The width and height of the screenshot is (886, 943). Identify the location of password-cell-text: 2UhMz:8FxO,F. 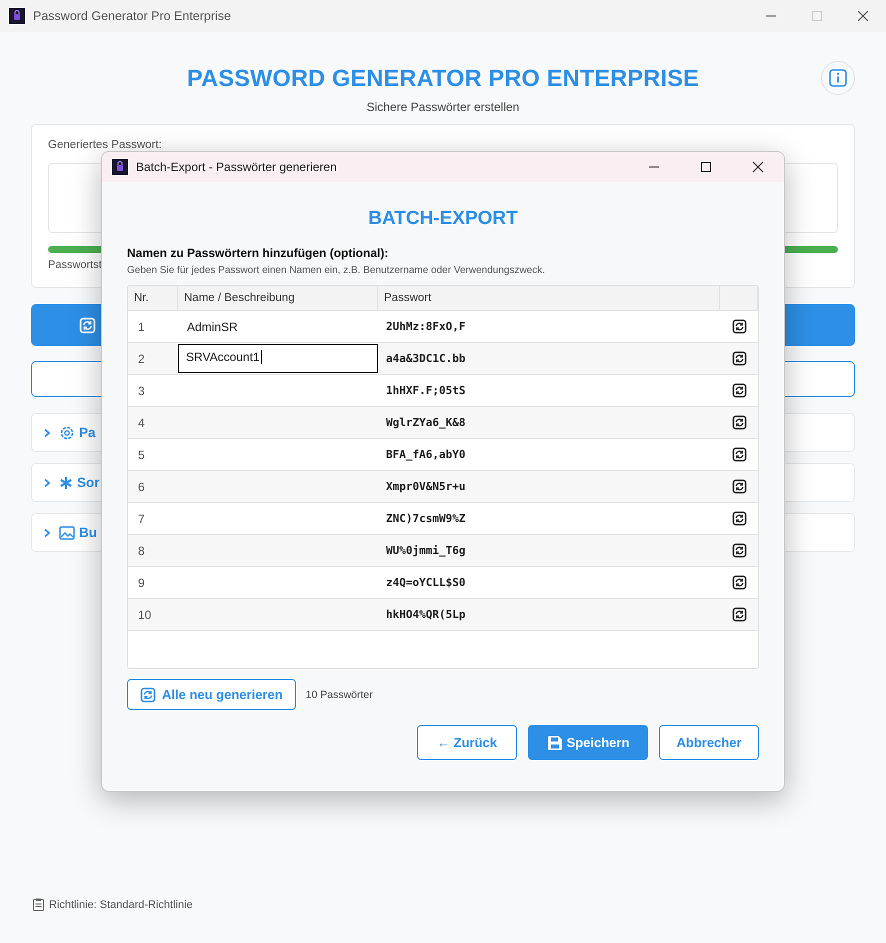
(425, 326).